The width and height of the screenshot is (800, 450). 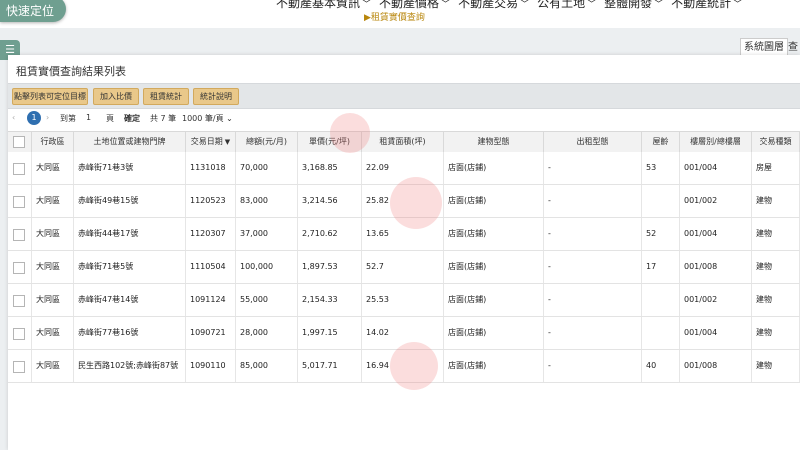 What do you see at coordinates (47, 117) in the screenshot?
I see `next-page-icon: ›` at bounding box center [47, 117].